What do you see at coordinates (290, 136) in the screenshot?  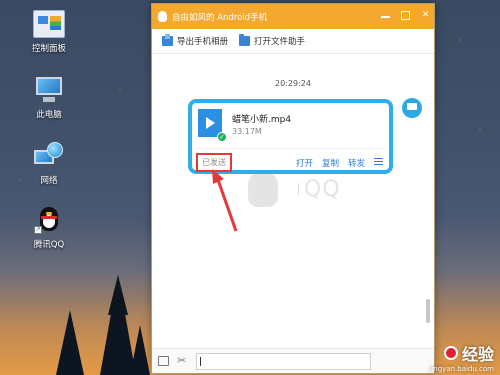 I see `file-message-bubble: ✓ 蜡笔小新.mp4 33.17M 已发送 打开 复制 转发` at bounding box center [290, 136].